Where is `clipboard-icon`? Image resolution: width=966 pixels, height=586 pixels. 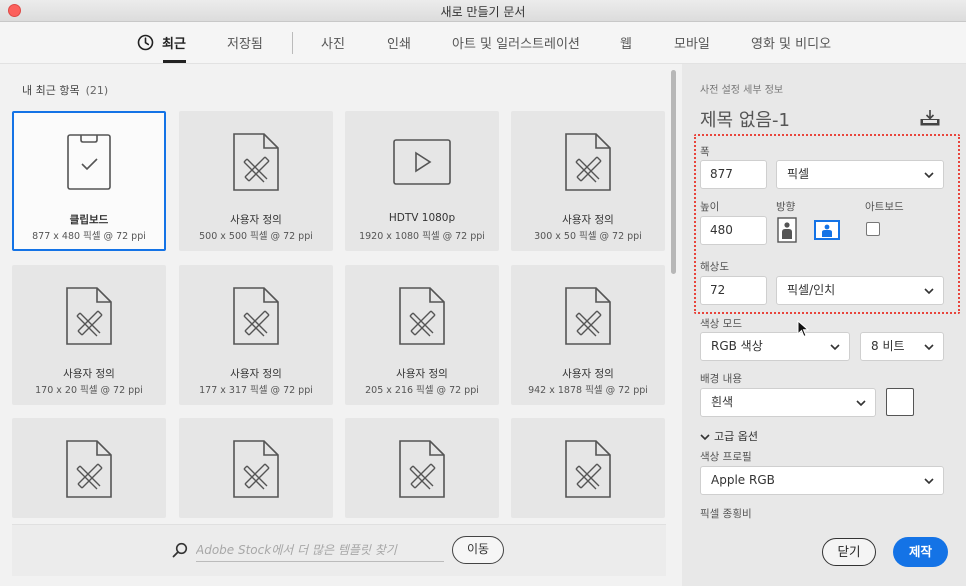
clipboard-icon is located at coordinates (89, 162).